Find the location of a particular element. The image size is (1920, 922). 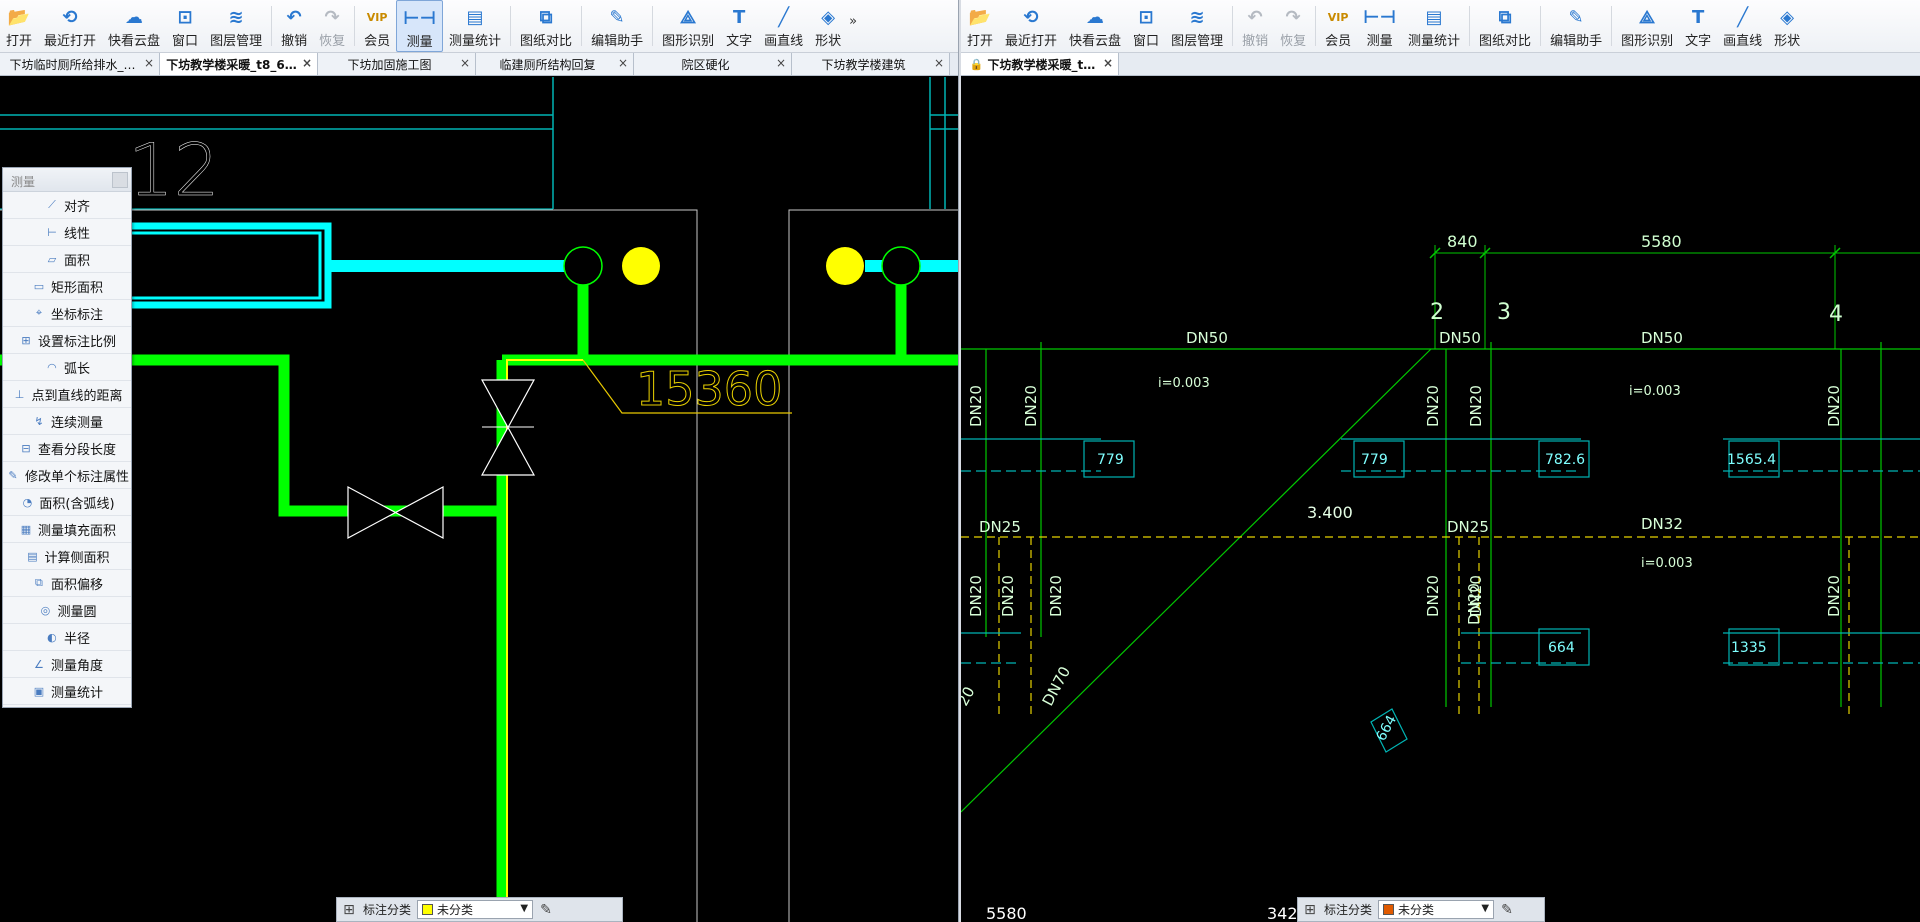

toolbar-button-label: 恢复 is located at coordinates (1293, 41).